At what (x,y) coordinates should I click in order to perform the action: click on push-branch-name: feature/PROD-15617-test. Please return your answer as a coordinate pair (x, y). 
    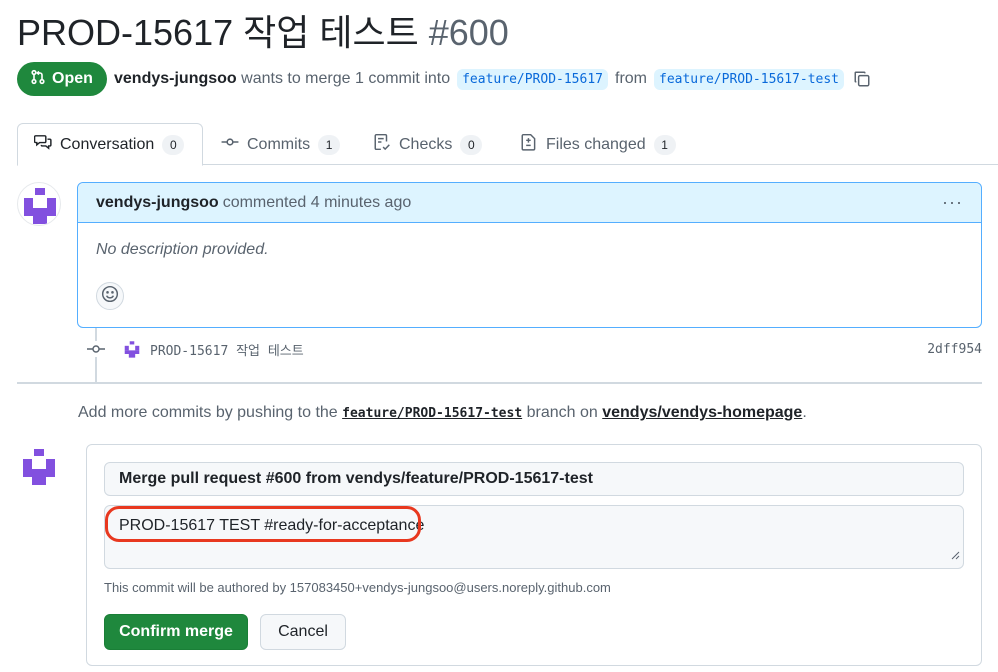
    Looking at the image, I should click on (432, 413).